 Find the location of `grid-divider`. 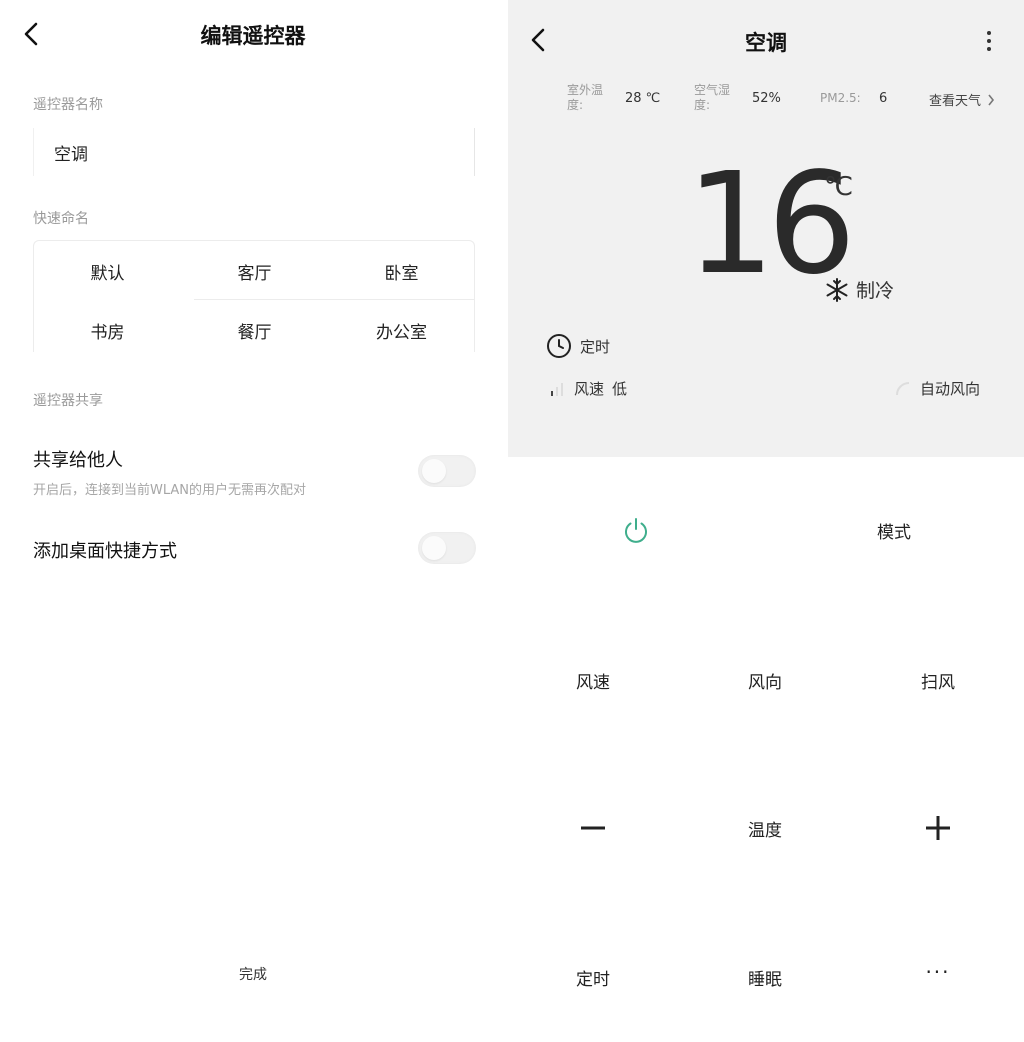

grid-divider is located at coordinates (334, 299).